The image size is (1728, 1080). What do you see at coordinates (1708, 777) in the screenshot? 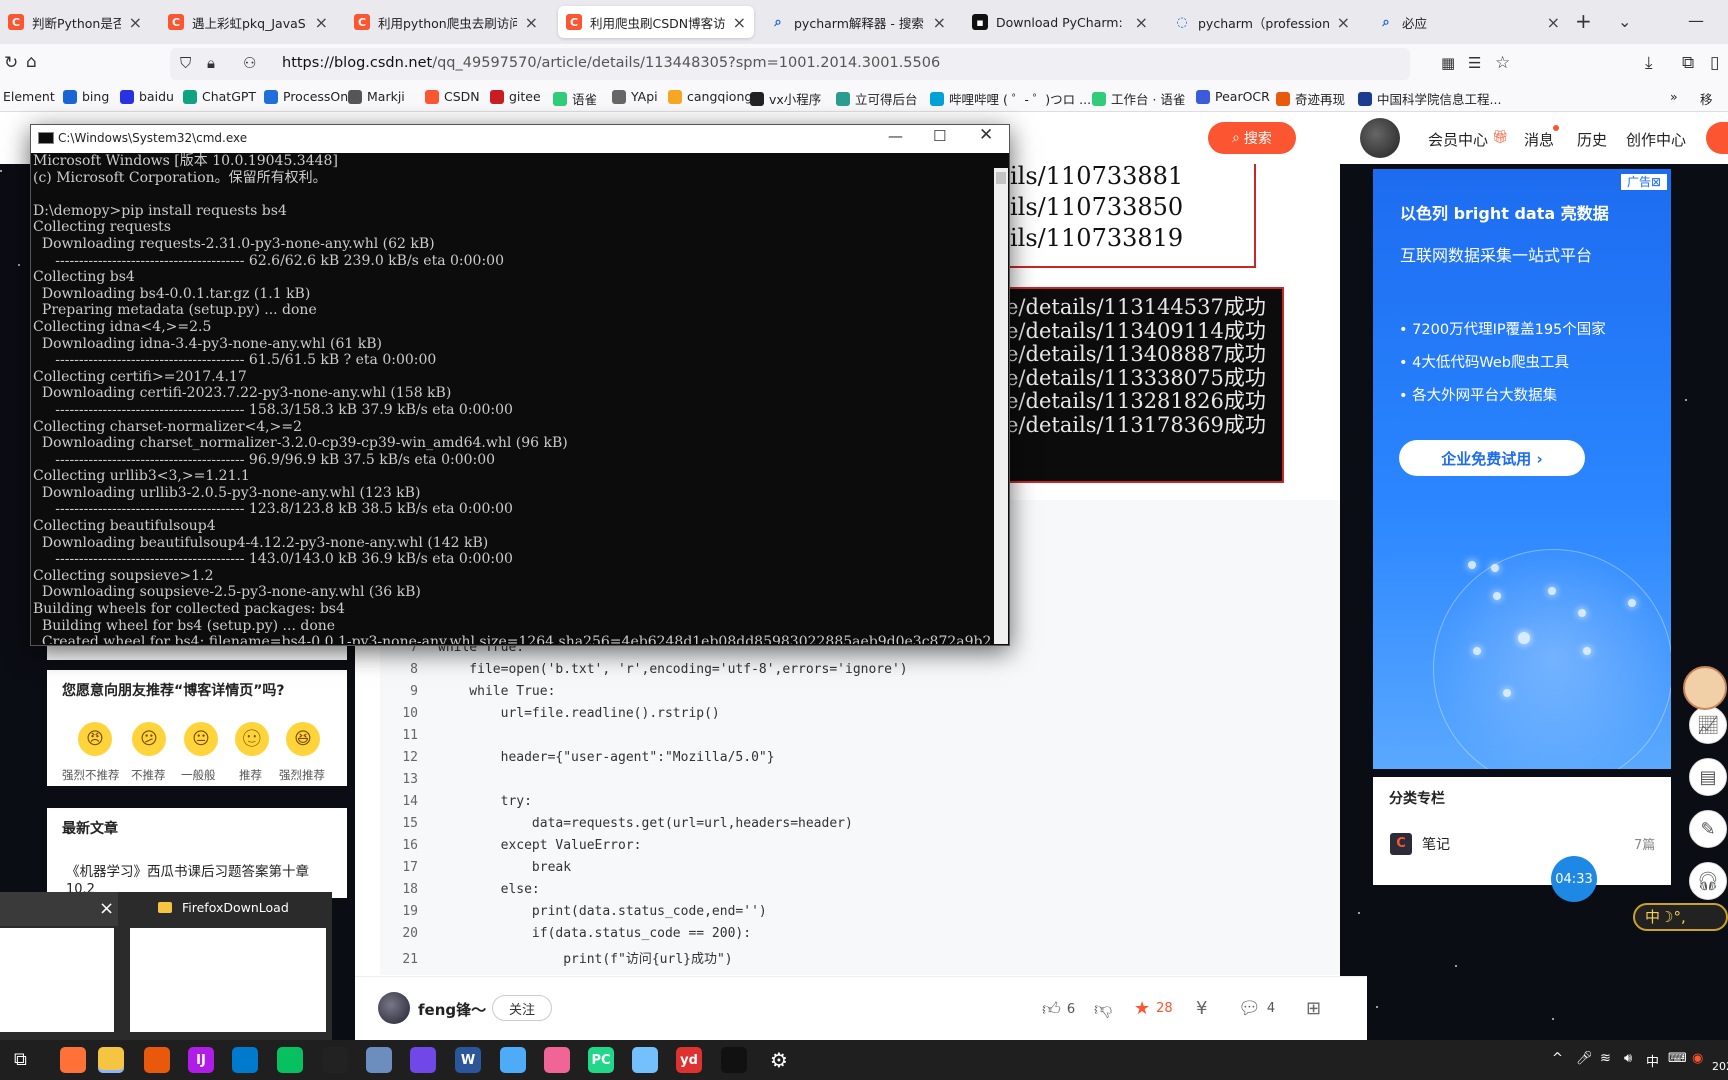
I see `toolbox-icon: ▤` at bounding box center [1708, 777].